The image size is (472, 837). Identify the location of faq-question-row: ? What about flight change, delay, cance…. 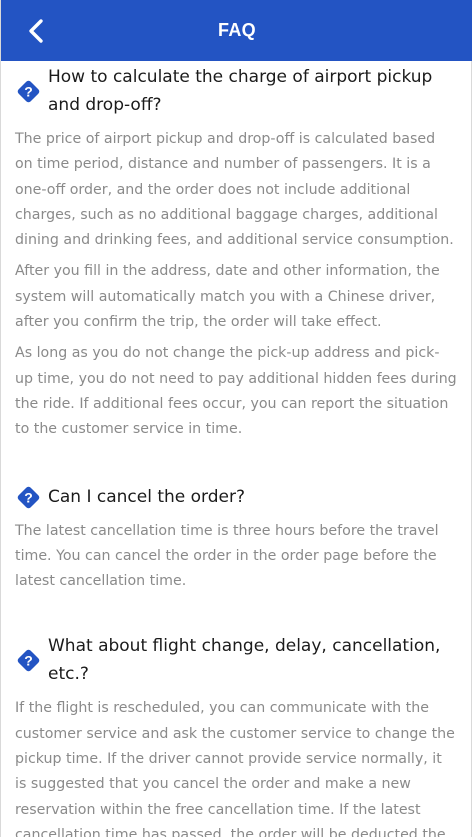
(236, 660).